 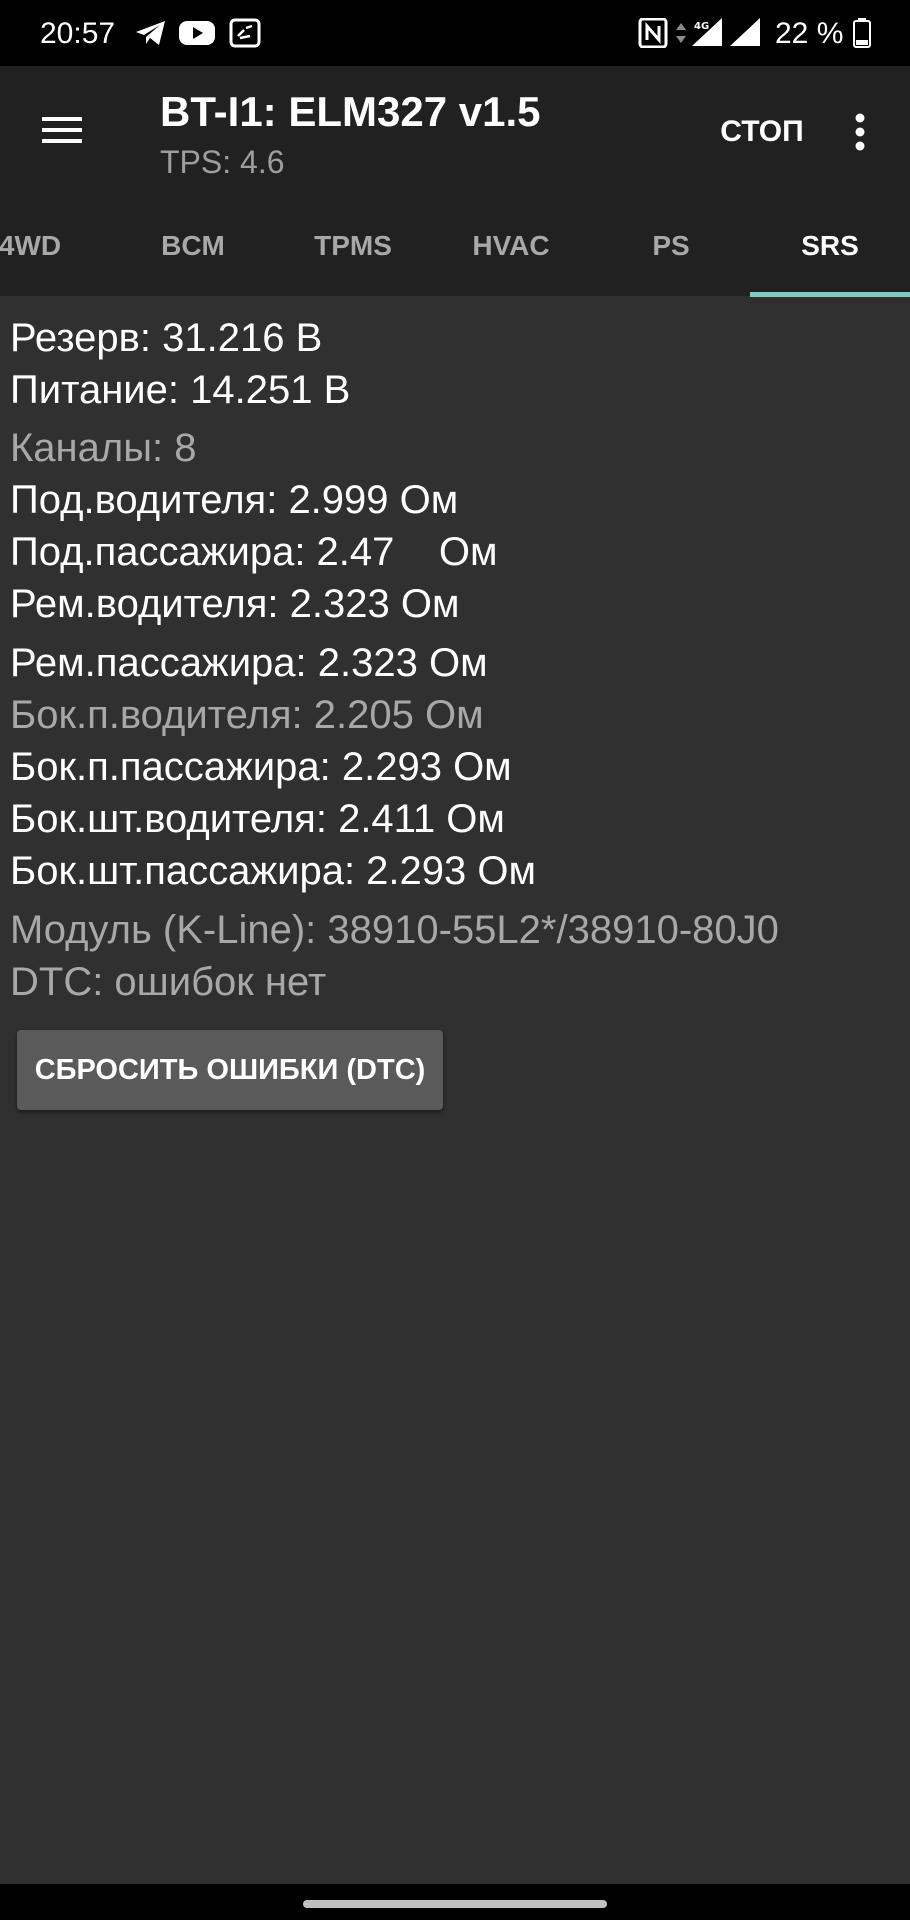 I want to click on module-info: Модуль (K-Line): 38910-55L2*/38910-80J0, so click(x=394, y=930).